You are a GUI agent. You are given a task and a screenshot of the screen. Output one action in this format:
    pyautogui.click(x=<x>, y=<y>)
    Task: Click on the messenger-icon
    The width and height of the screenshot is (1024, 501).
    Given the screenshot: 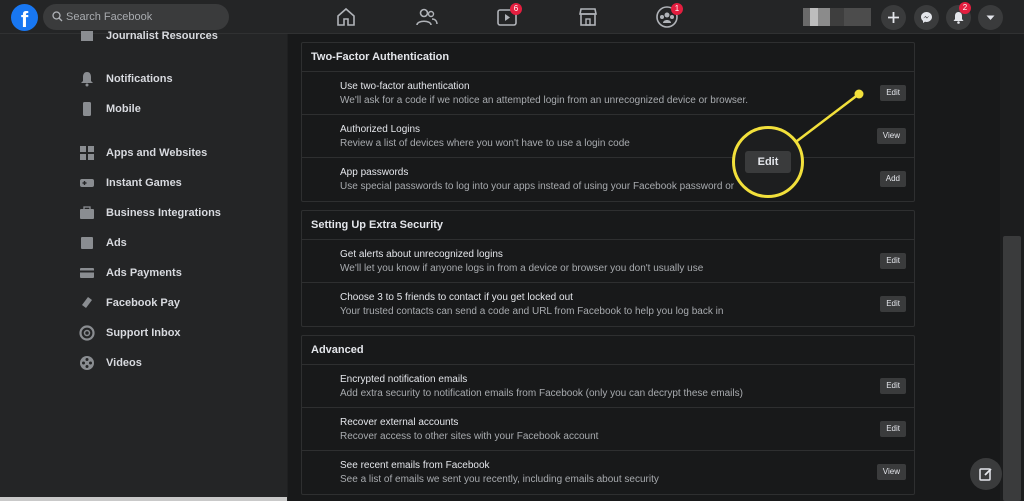 What is the action you would take?
    pyautogui.click(x=926, y=17)
    